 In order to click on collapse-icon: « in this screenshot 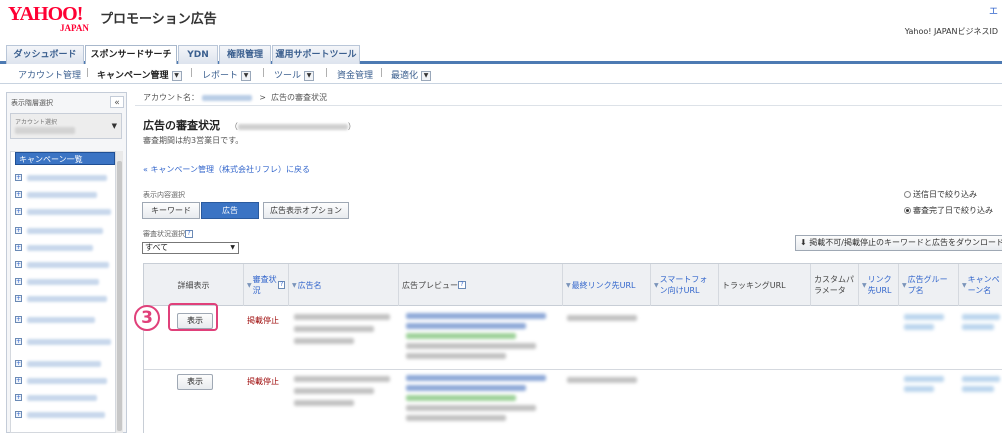, I will do `click(117, 102)`.